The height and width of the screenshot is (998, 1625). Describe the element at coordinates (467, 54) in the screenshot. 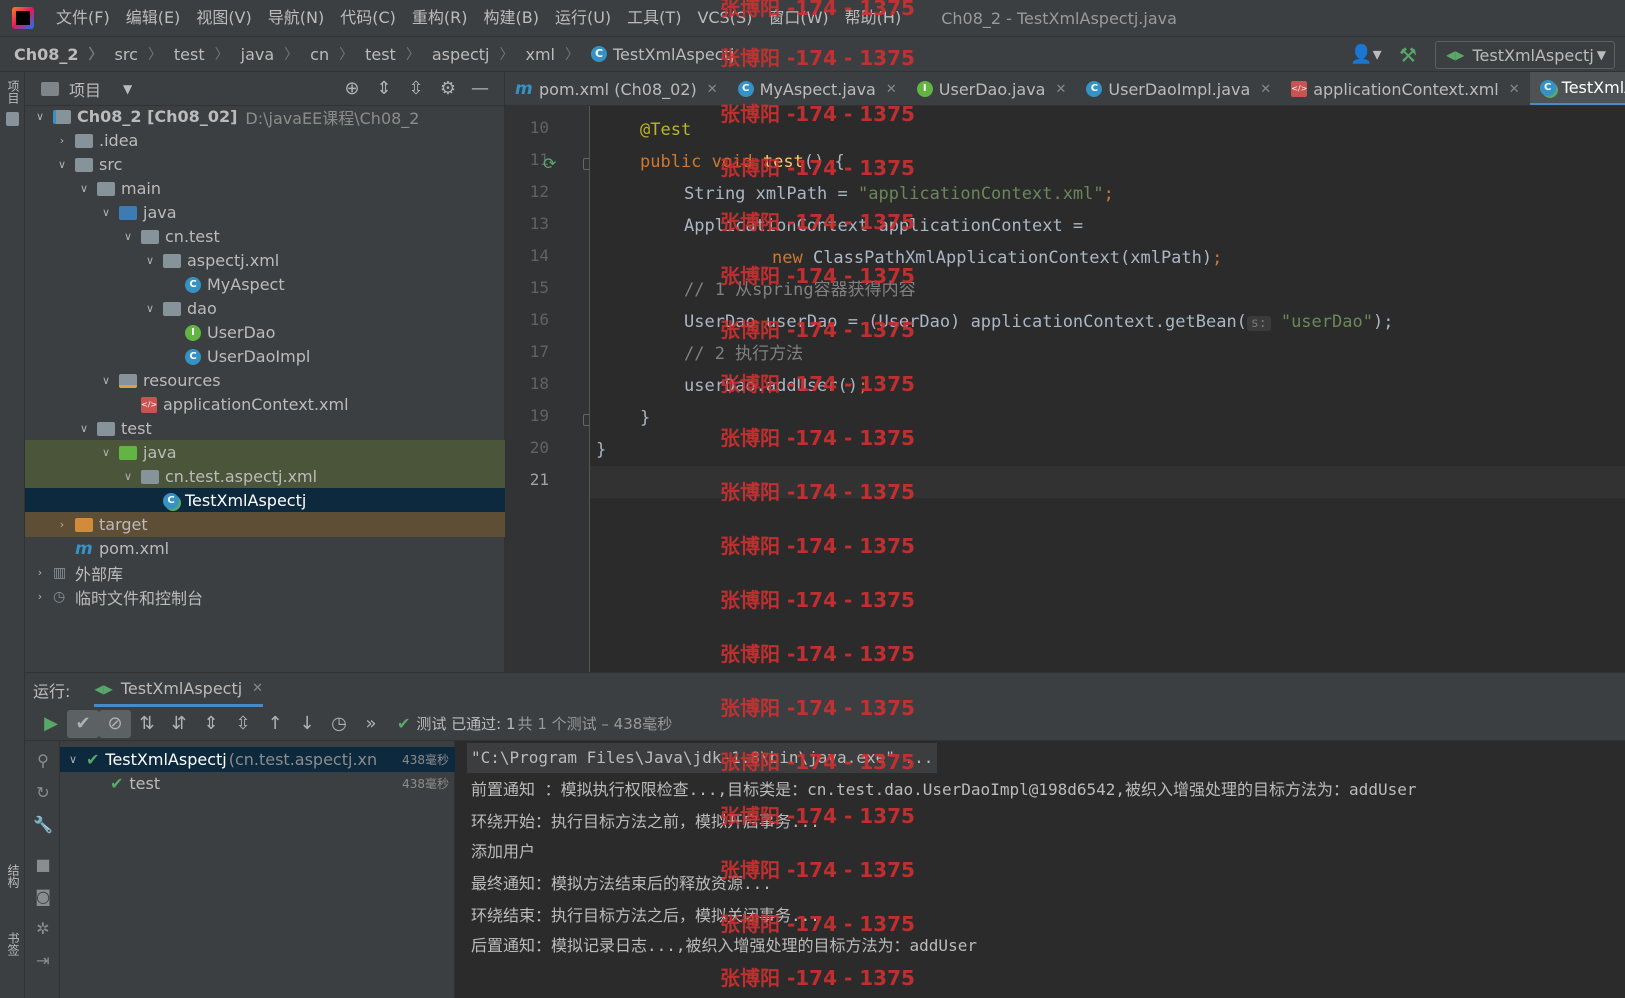

I see `breadcrumb-item: aspectj 〉` at that location.